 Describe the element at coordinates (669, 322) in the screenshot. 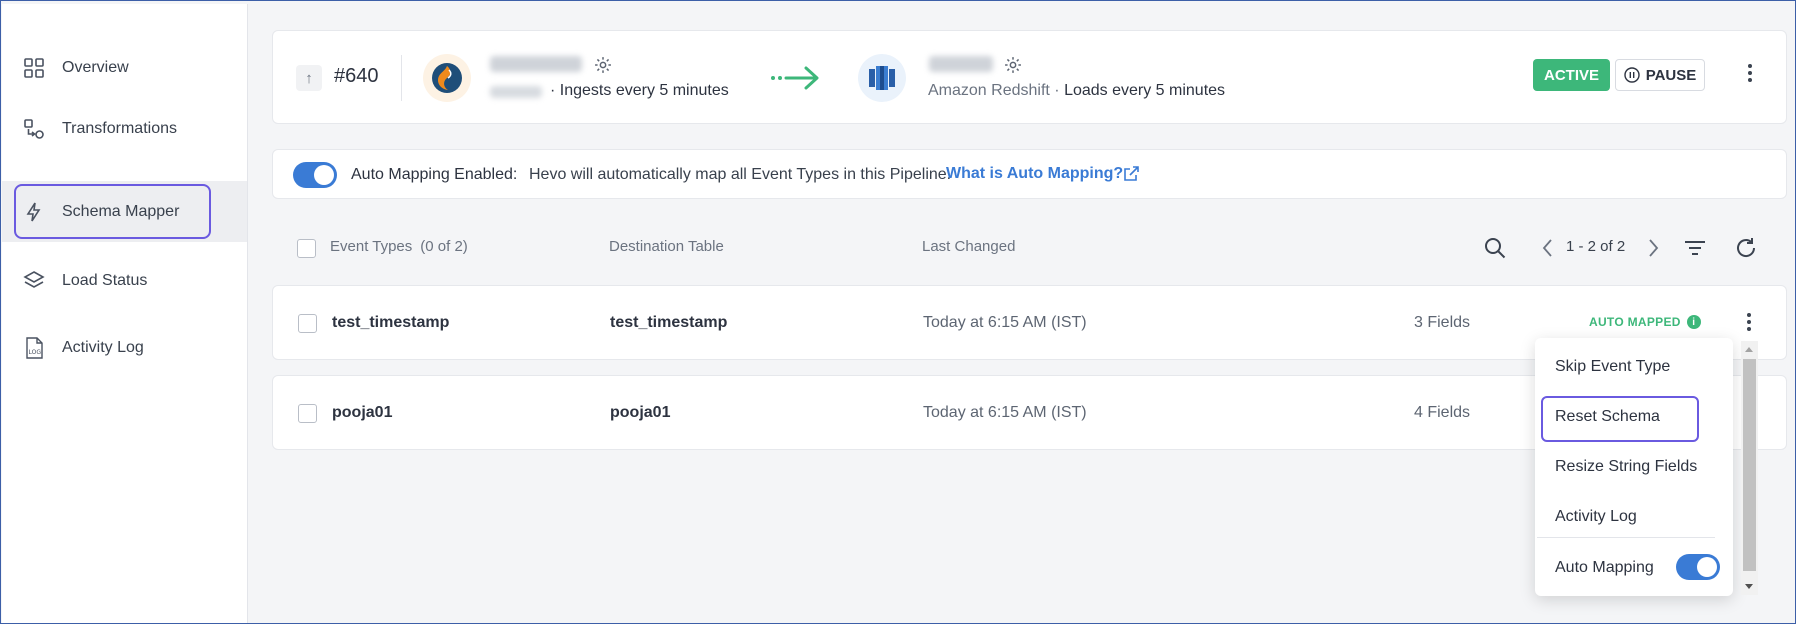

I see `destination-table-name: test_timestamp` at that location.